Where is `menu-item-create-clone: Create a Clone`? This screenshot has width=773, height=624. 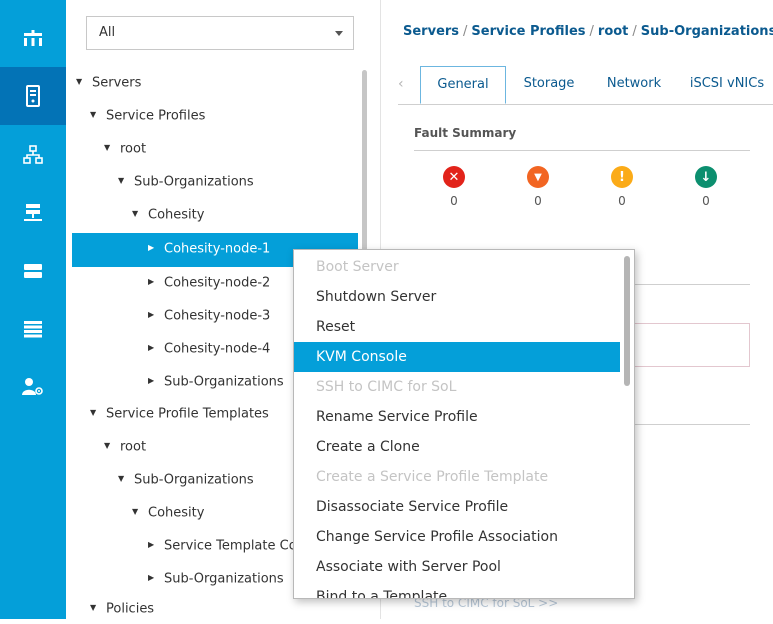 menu-item-create-clone: Create a Clone is located at coordinates (457, 447).